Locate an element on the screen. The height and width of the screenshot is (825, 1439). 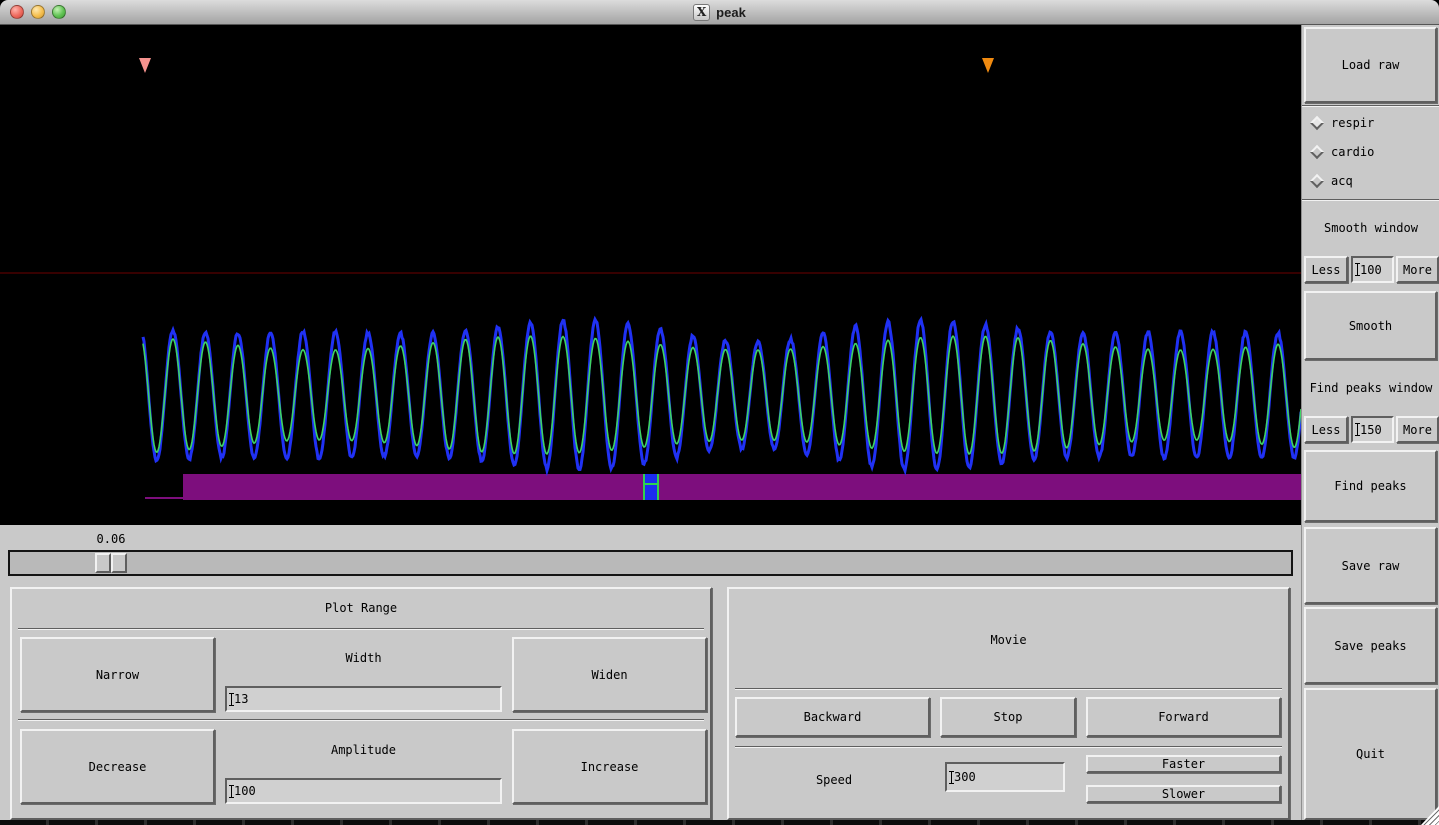
faster-button: Faster is located at coordinates (1183, 764).